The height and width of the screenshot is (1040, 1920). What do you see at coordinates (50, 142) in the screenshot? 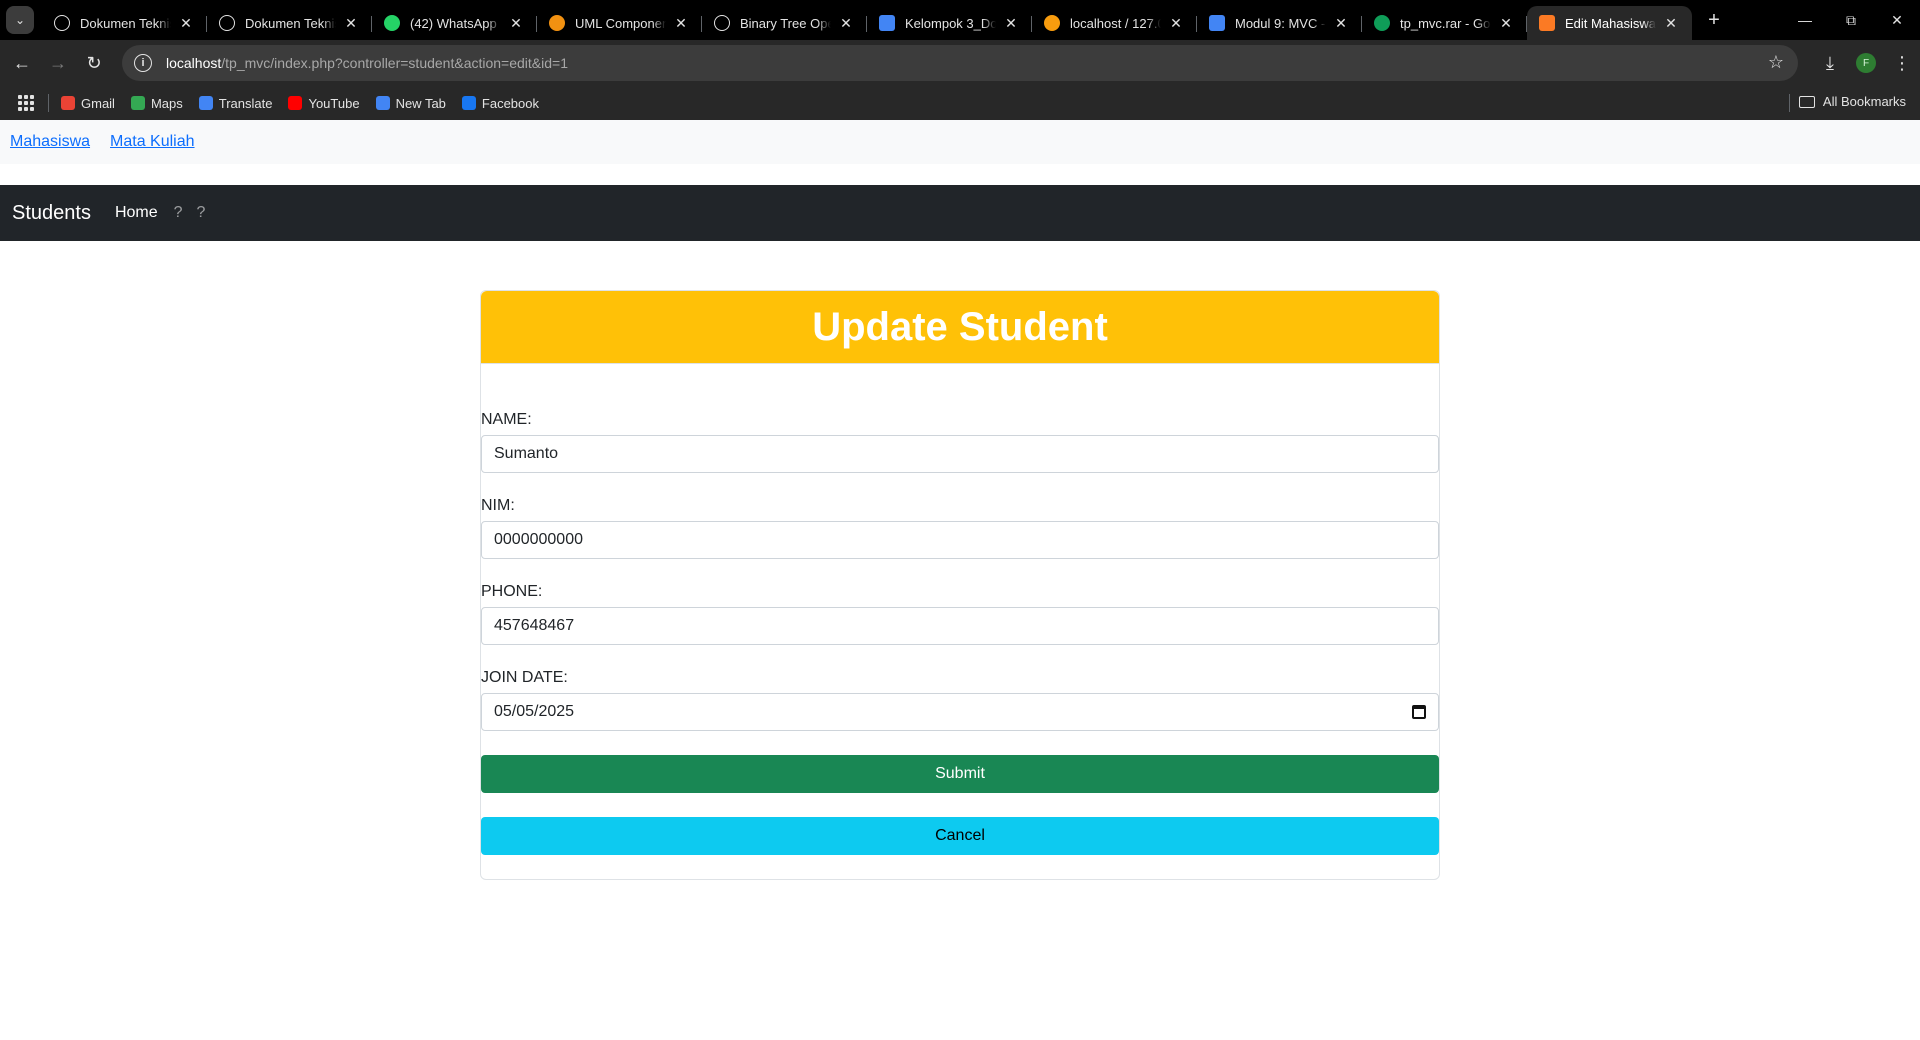
I see `link-mahasiswa: Mahasiswa` at bounding box center [50, 142].